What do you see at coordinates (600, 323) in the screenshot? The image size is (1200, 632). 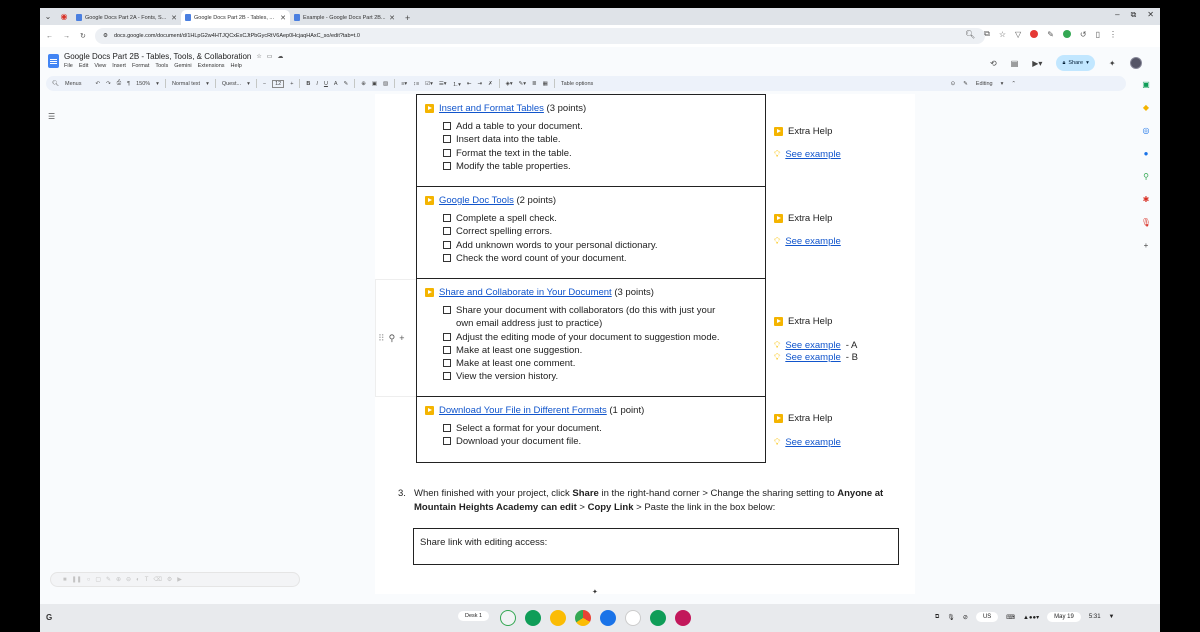 I see `list-item-continuation: own email address just to practice)` at bounding box center [600, 323].